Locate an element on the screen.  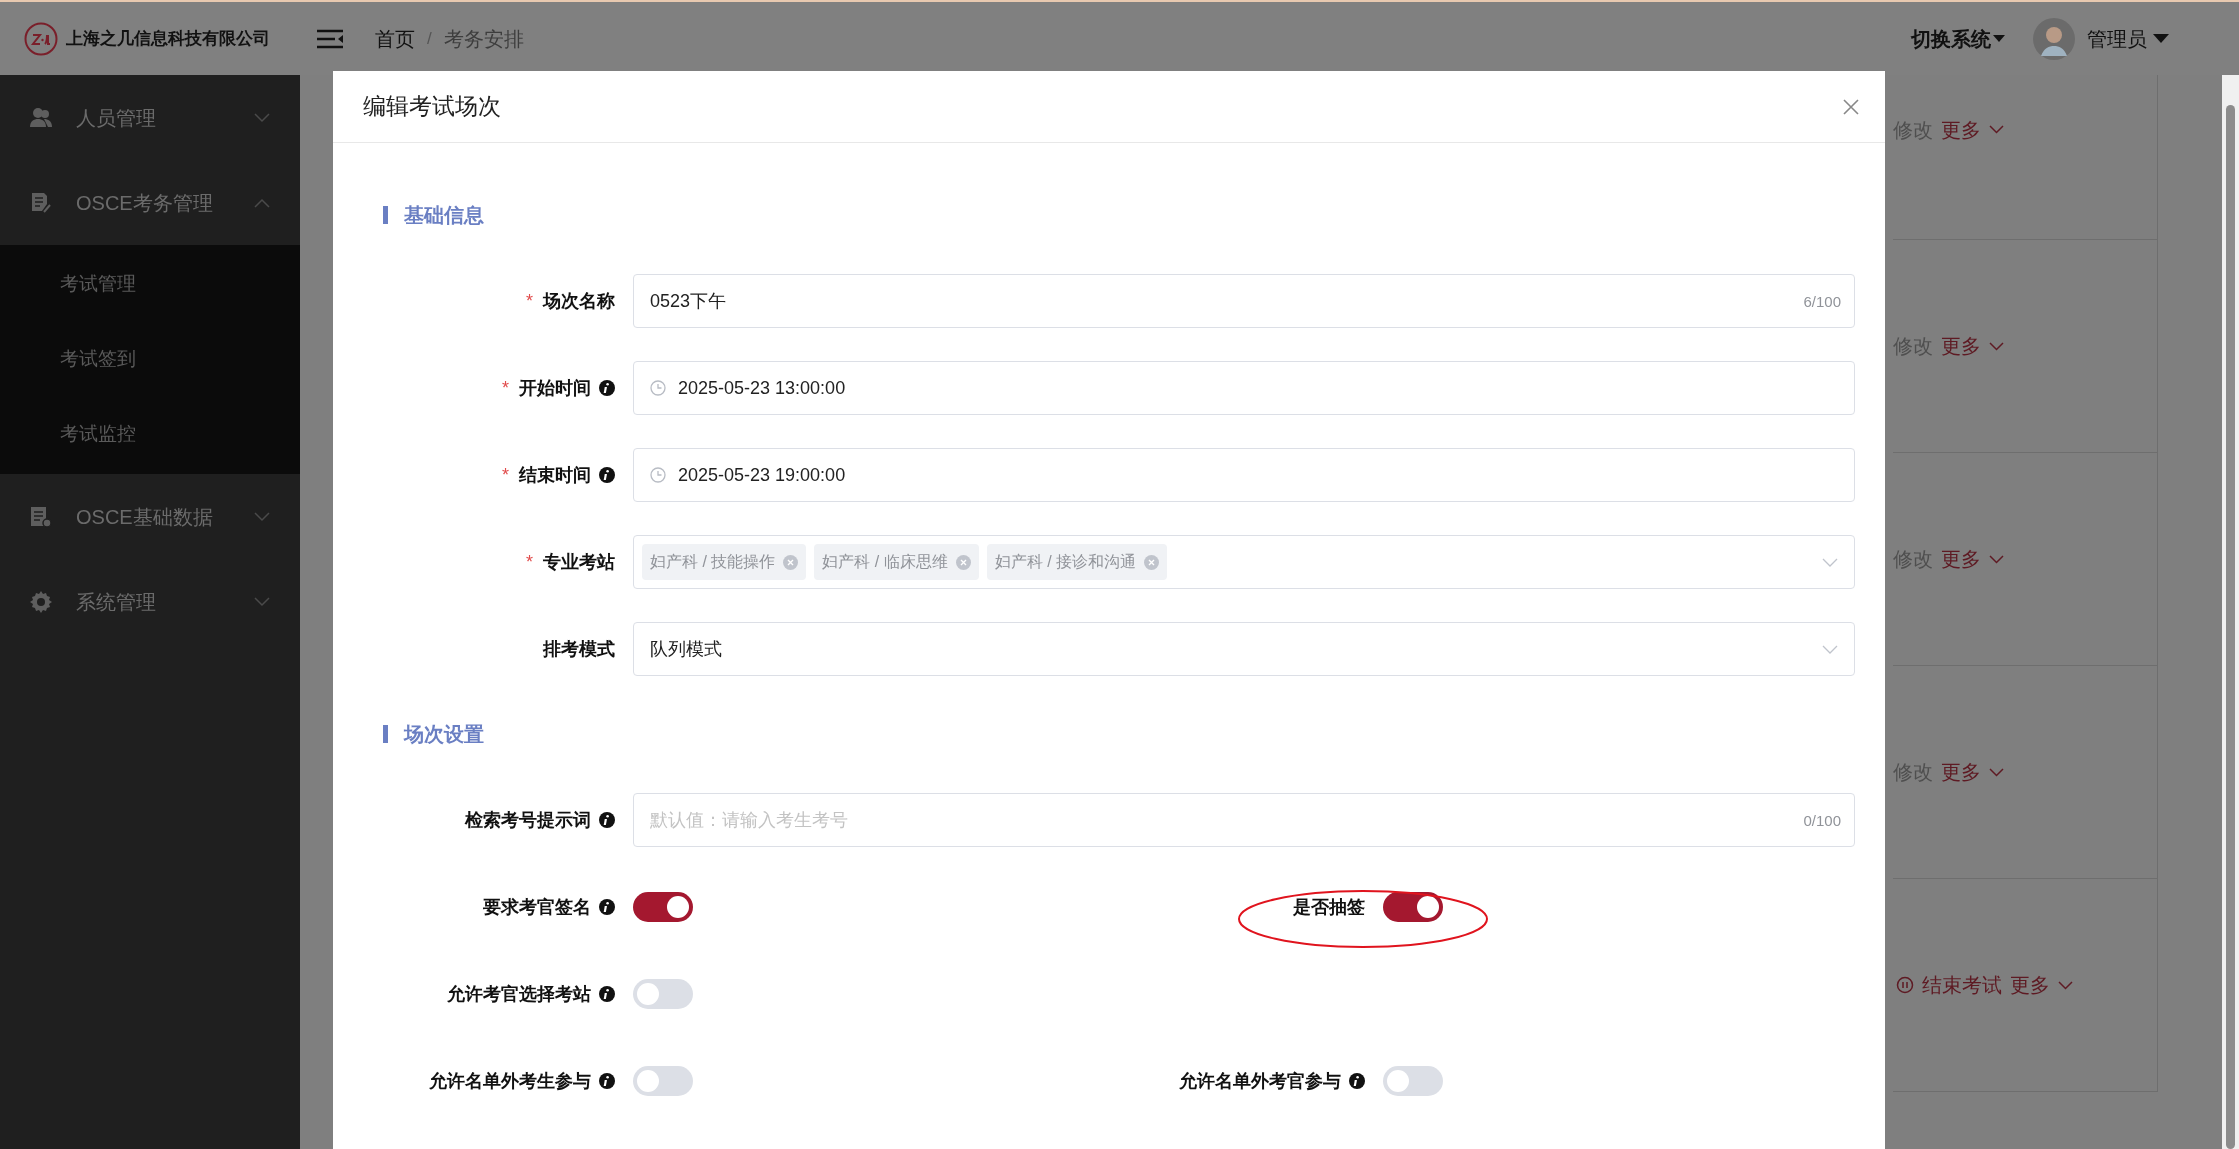
submenu-item: 考试签到 is located at coordinates (150, 359).